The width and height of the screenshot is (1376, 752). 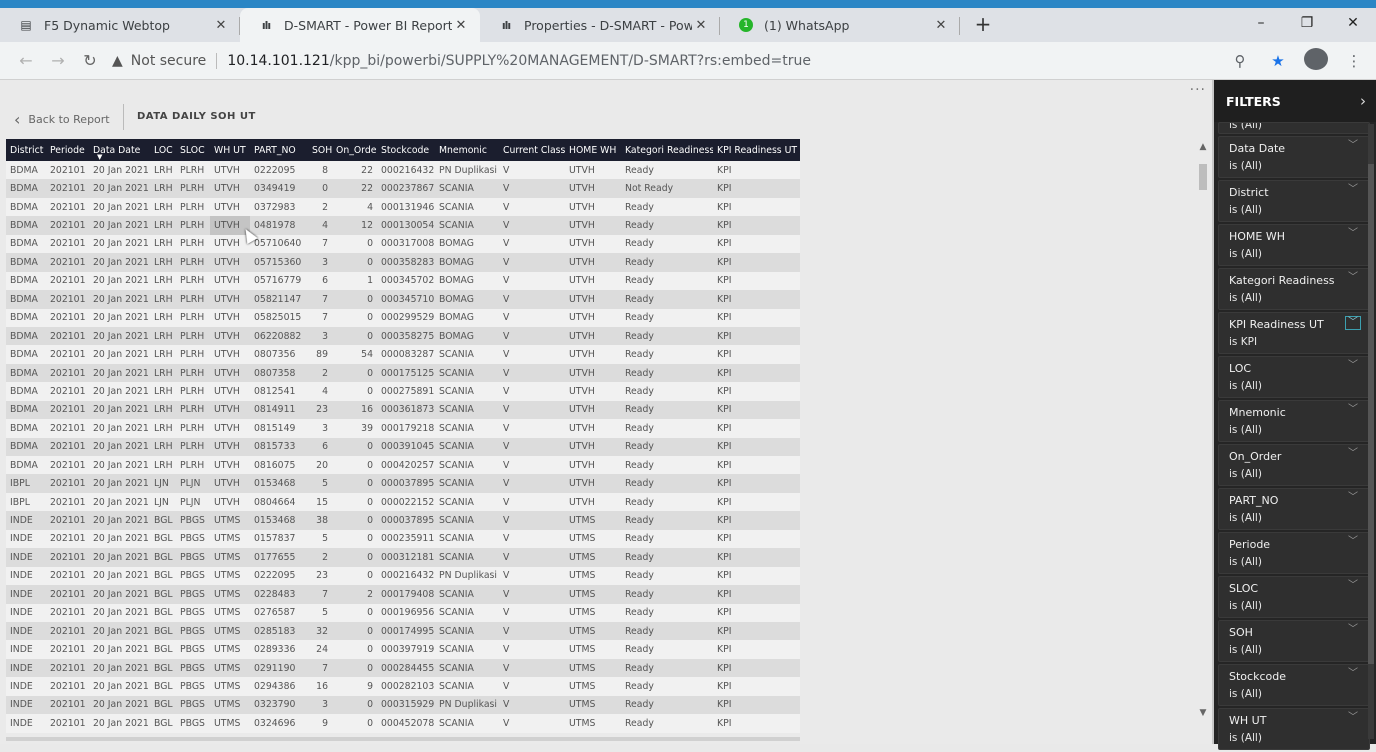 I want to click on column-header-wh-ut: WH UT, so click(x=230, y=150).